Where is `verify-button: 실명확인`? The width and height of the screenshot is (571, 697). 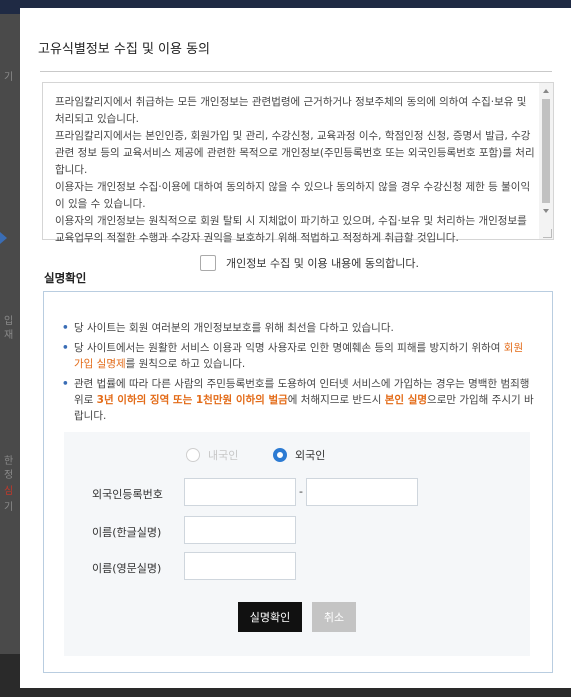 verify-button: 실명확인 is located at coordinates (270, 617).